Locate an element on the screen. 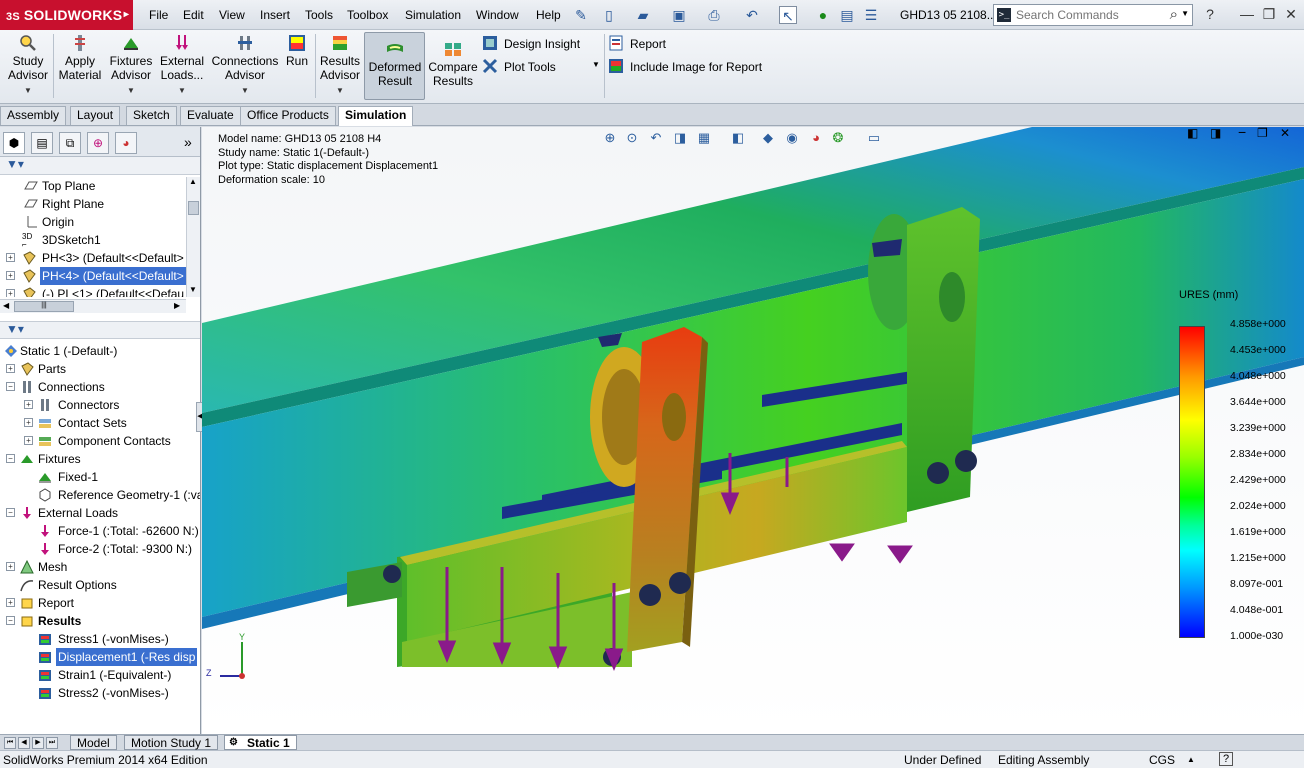 The height and width of the screenshot is (768, 1304). scroll-thumb is located at coordinates (193, 208).